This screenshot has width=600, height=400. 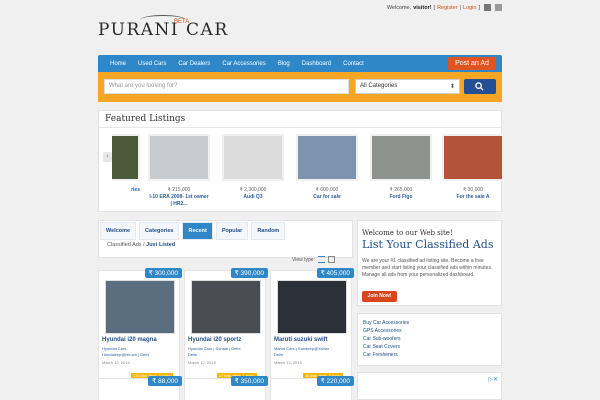 I want to click on listing-card: ₹ 350,000, so click(x=226, y=388).